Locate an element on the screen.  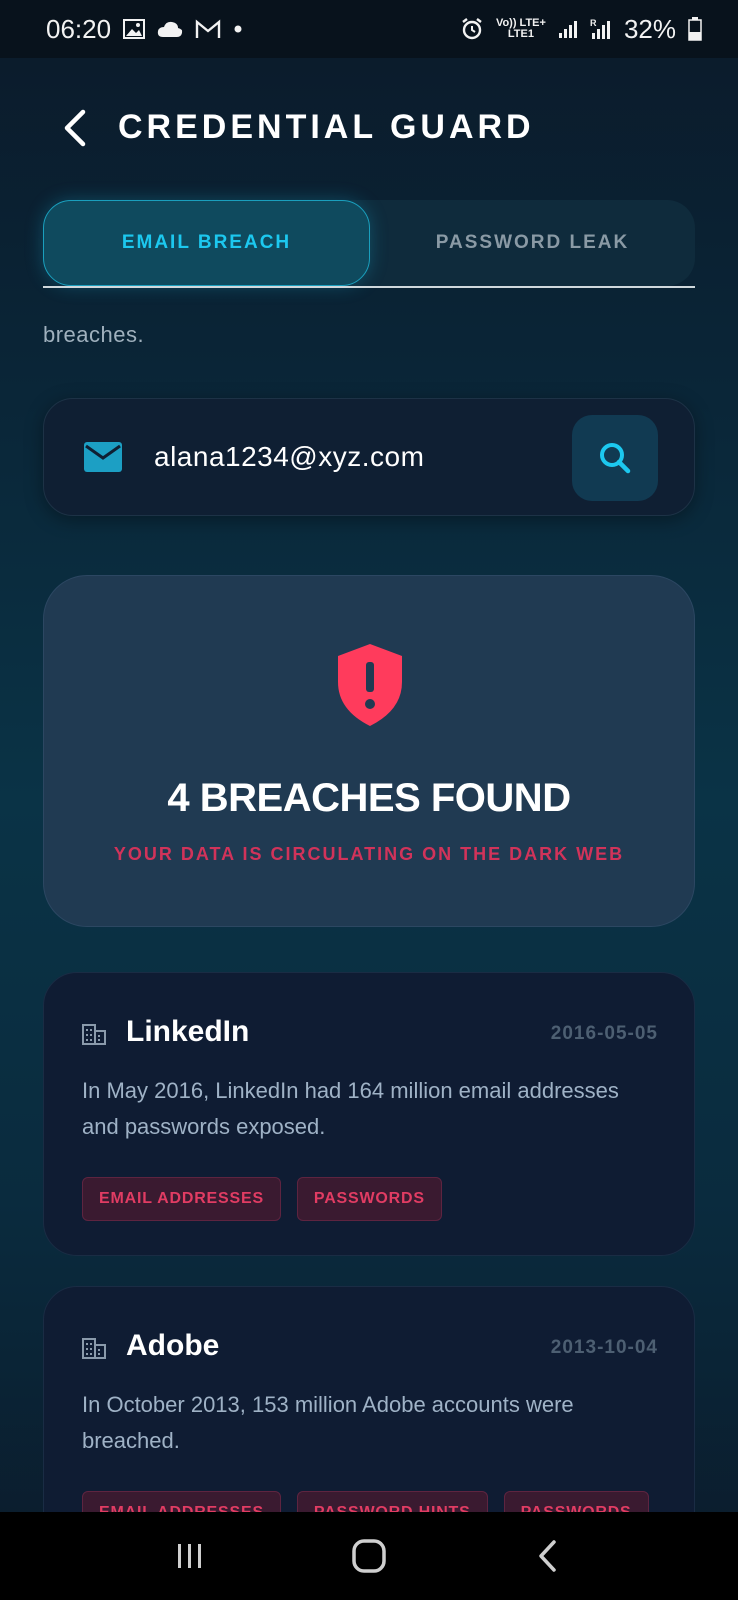
search-button is located at coordinates (615, 458).